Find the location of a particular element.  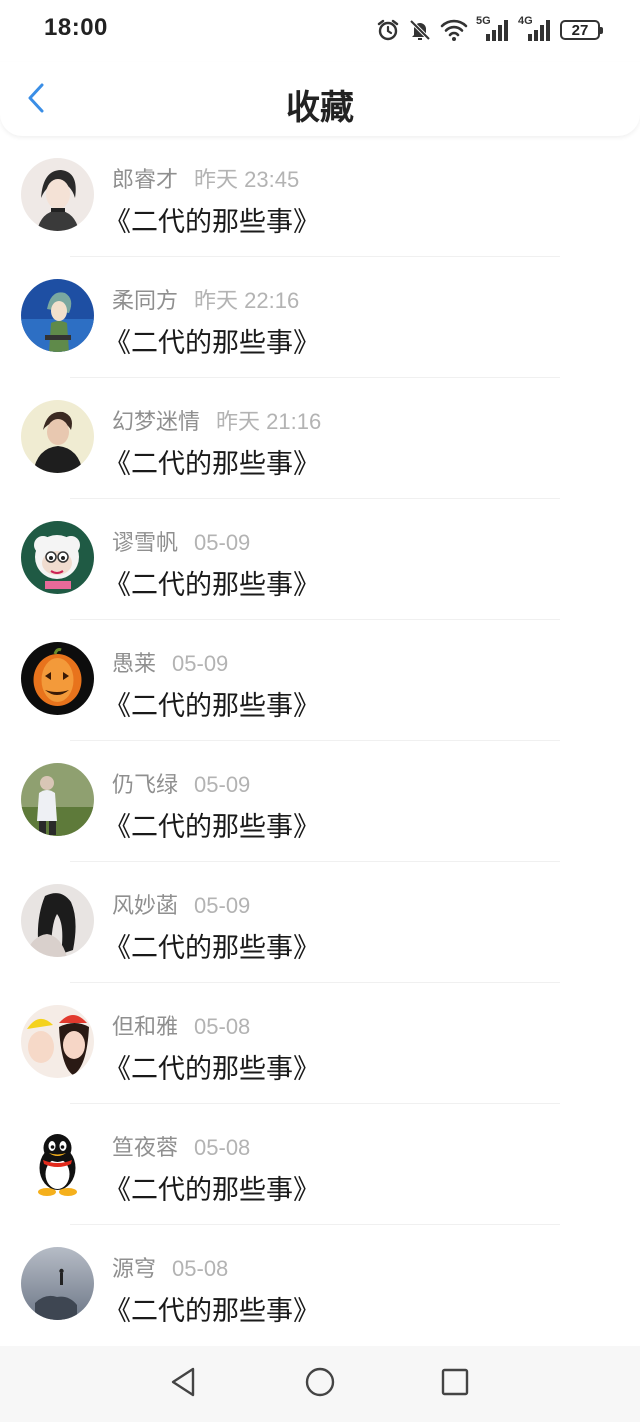

status-time: 18:00 is located at coordinates (76, 27).